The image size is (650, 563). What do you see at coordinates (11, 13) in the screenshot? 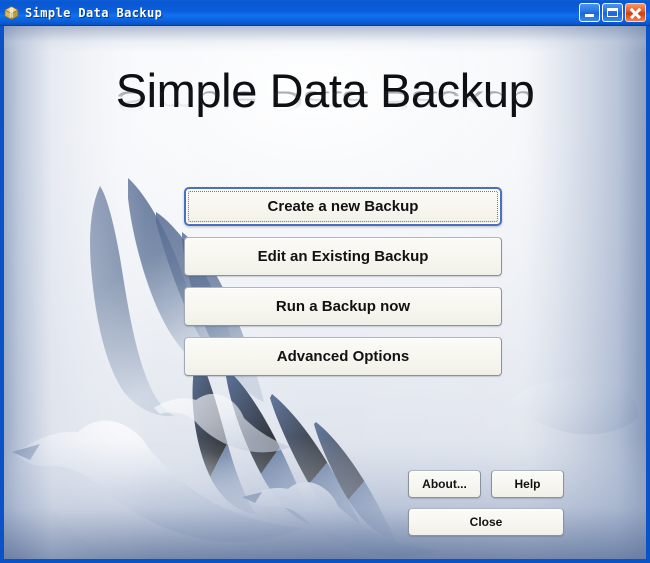
I see `backup-archive-icon` at bounding box center [11, 13].